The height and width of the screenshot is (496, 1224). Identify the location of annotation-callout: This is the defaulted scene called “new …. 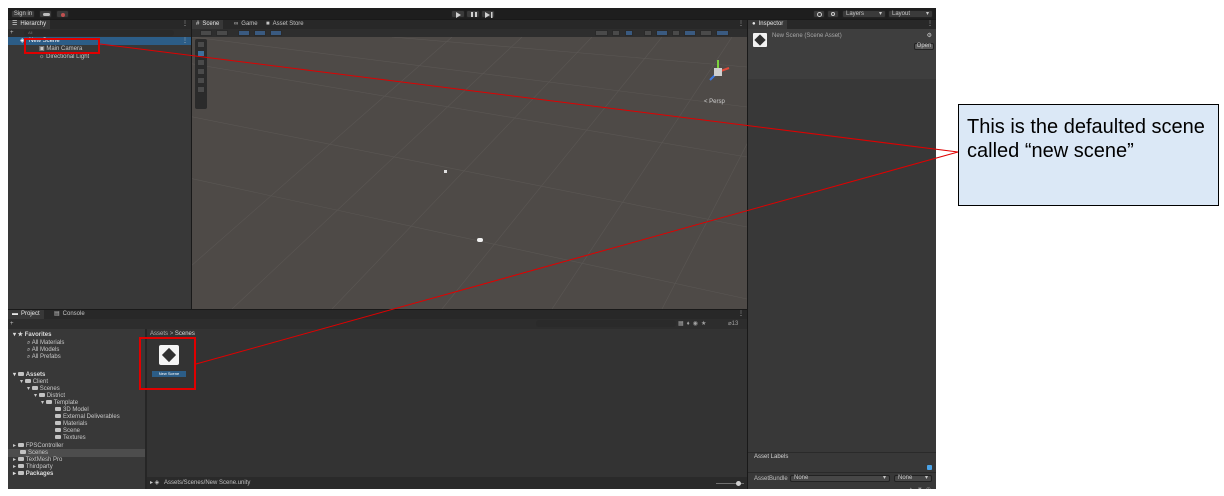
(1088, 155).